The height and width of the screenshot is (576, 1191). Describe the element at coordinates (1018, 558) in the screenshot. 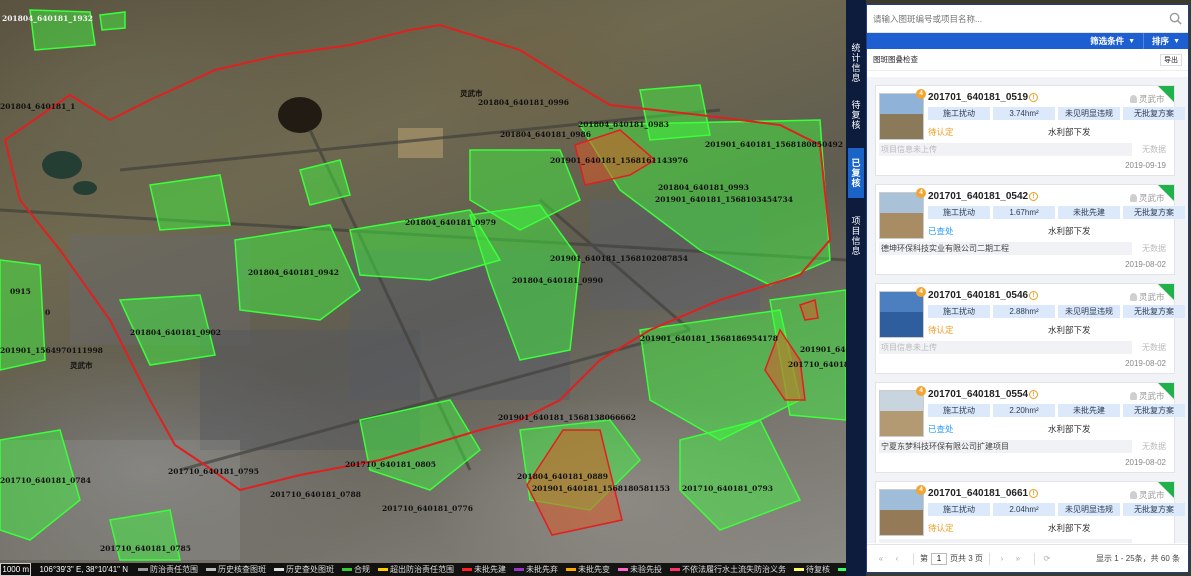

I see `last-page-button: »` at that location.